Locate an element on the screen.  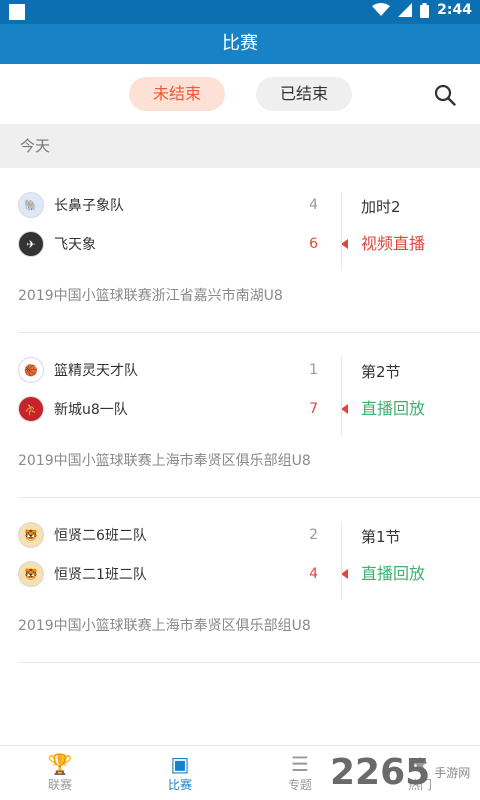
nav-label: 联赛 is located at coordinates (59, 785).